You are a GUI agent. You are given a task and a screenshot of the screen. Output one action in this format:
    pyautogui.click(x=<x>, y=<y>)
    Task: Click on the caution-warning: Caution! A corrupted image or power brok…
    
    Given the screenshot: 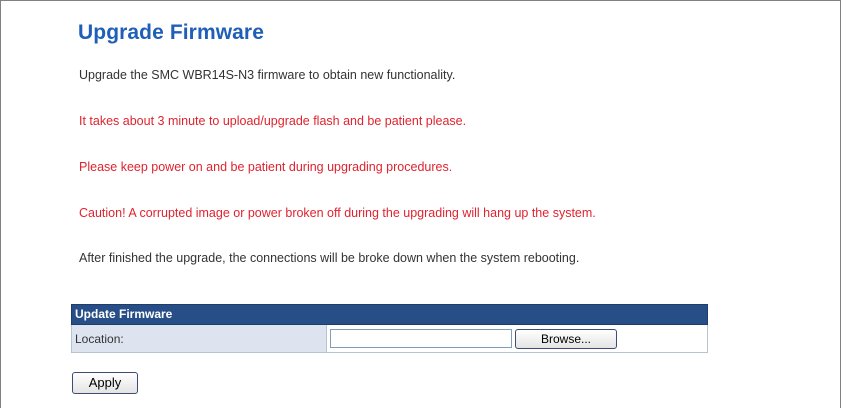 What is the action you would take?
    pyautogui.click(x=337, y=213)
    